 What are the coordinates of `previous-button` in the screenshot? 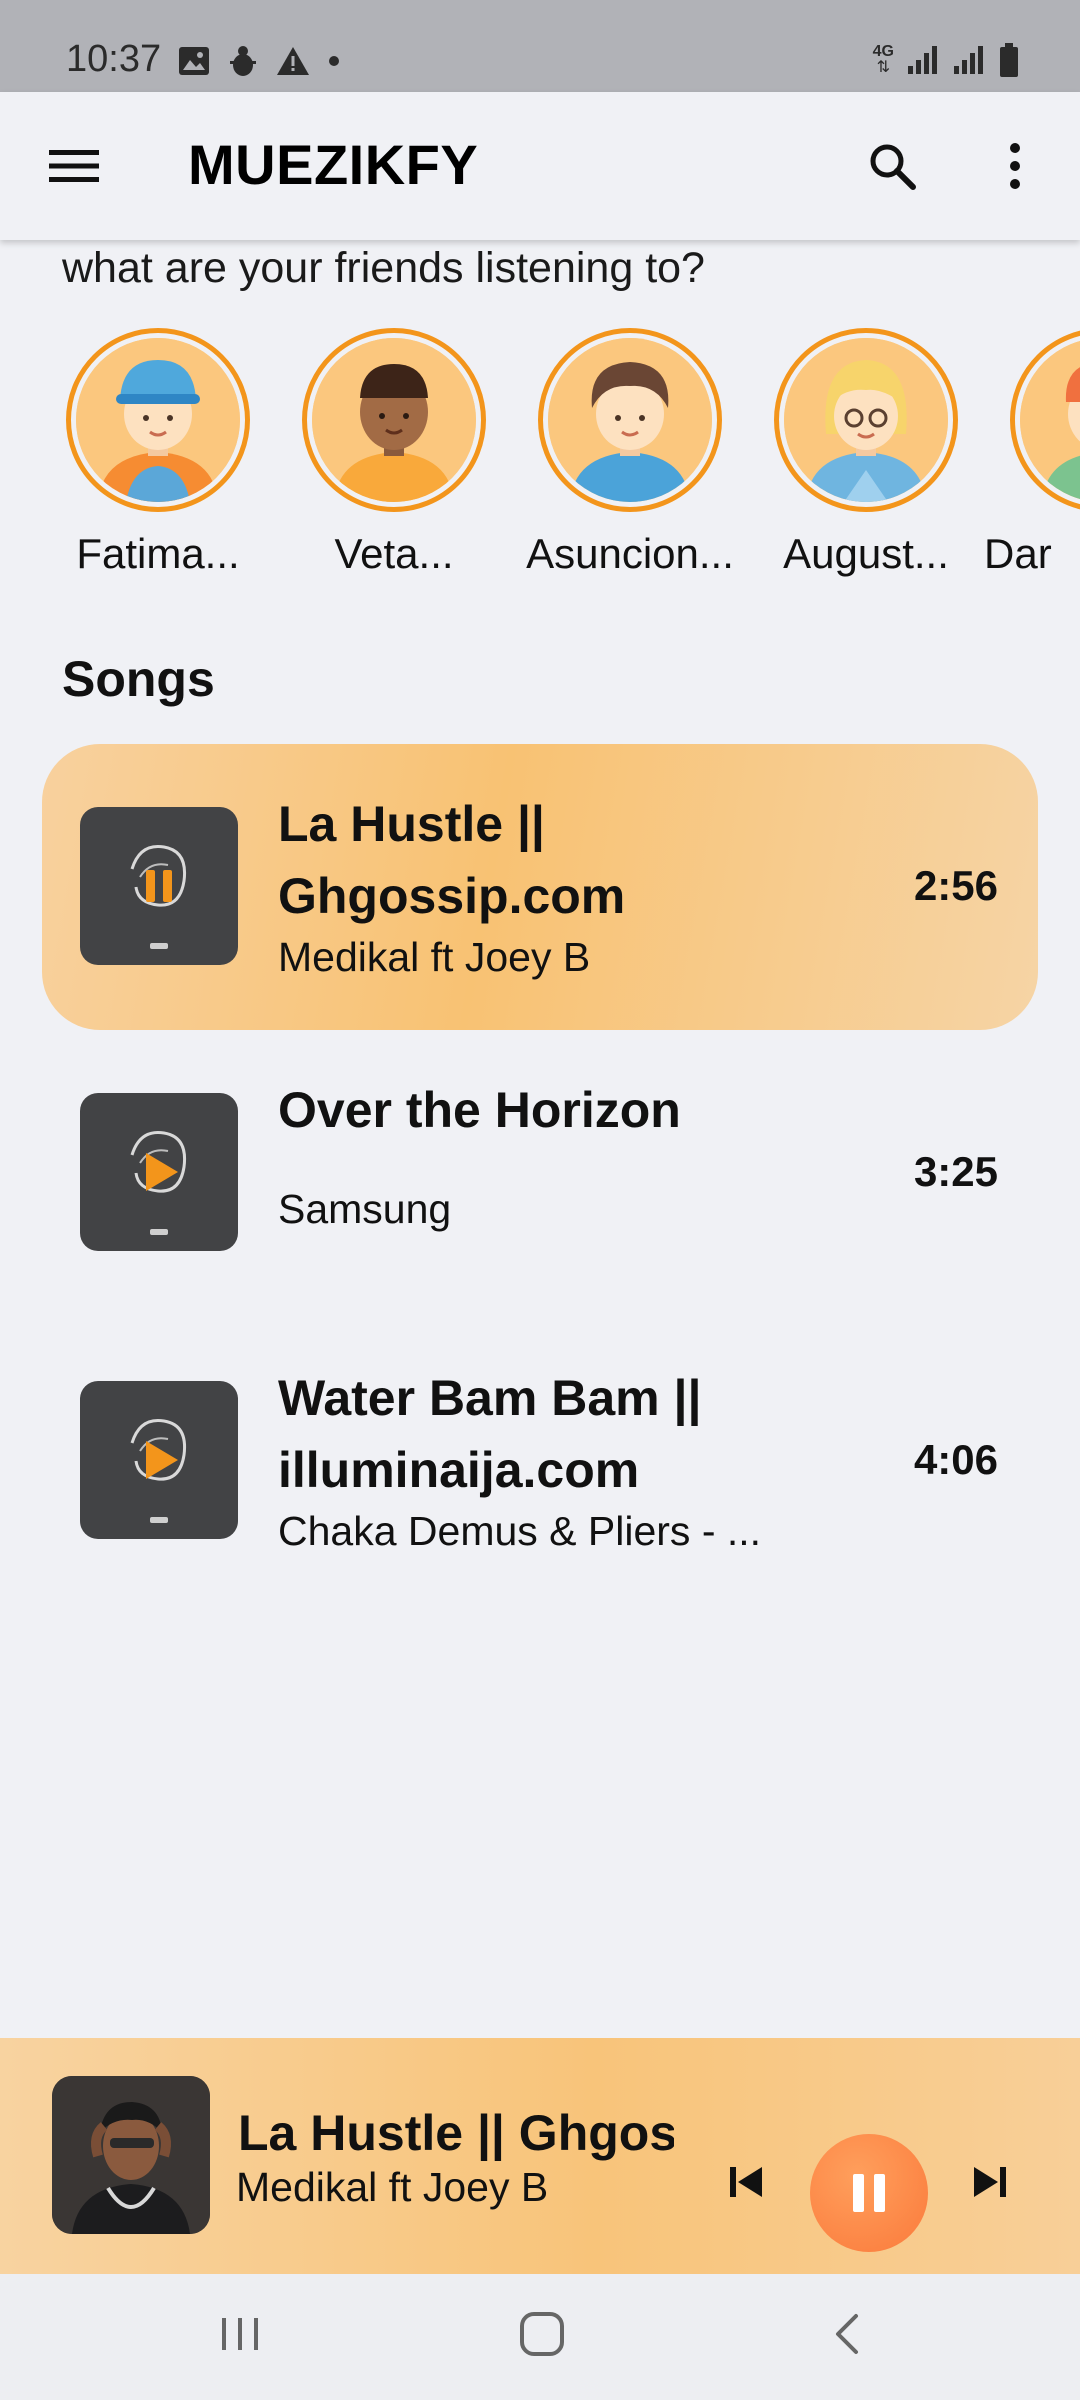 It's located at (746, 2182).